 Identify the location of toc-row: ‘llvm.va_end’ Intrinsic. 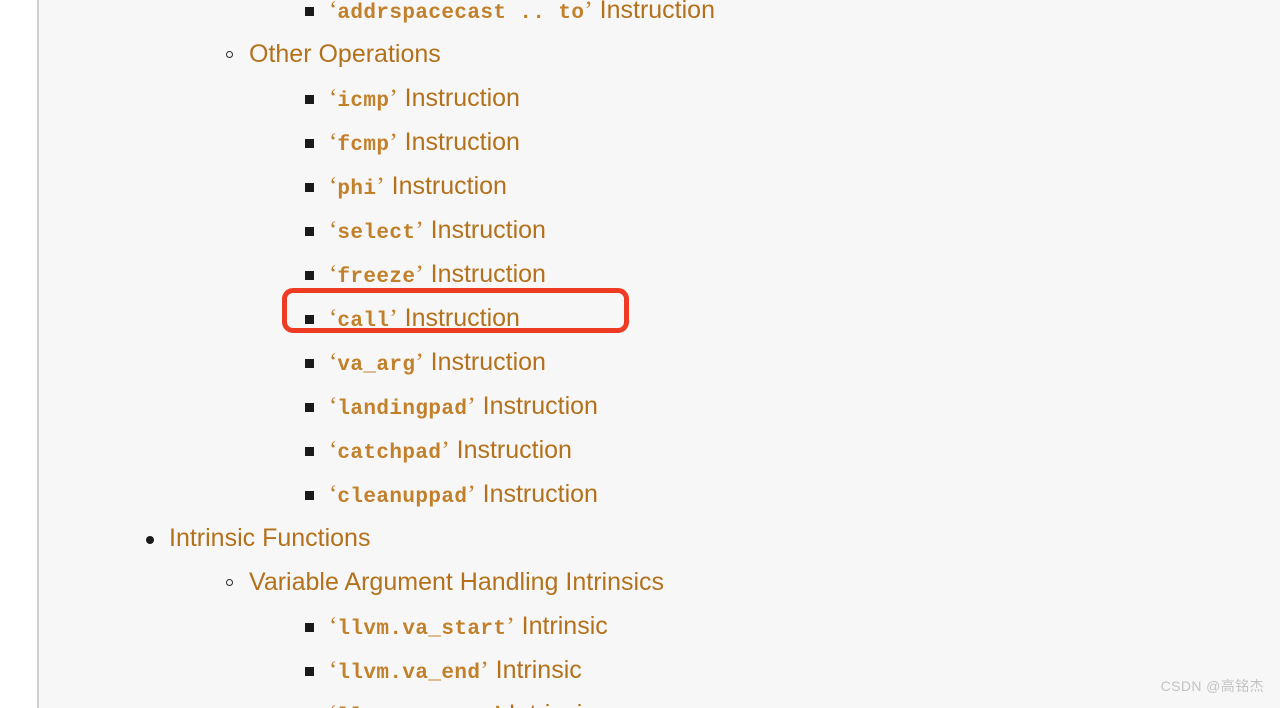
(659, 670).